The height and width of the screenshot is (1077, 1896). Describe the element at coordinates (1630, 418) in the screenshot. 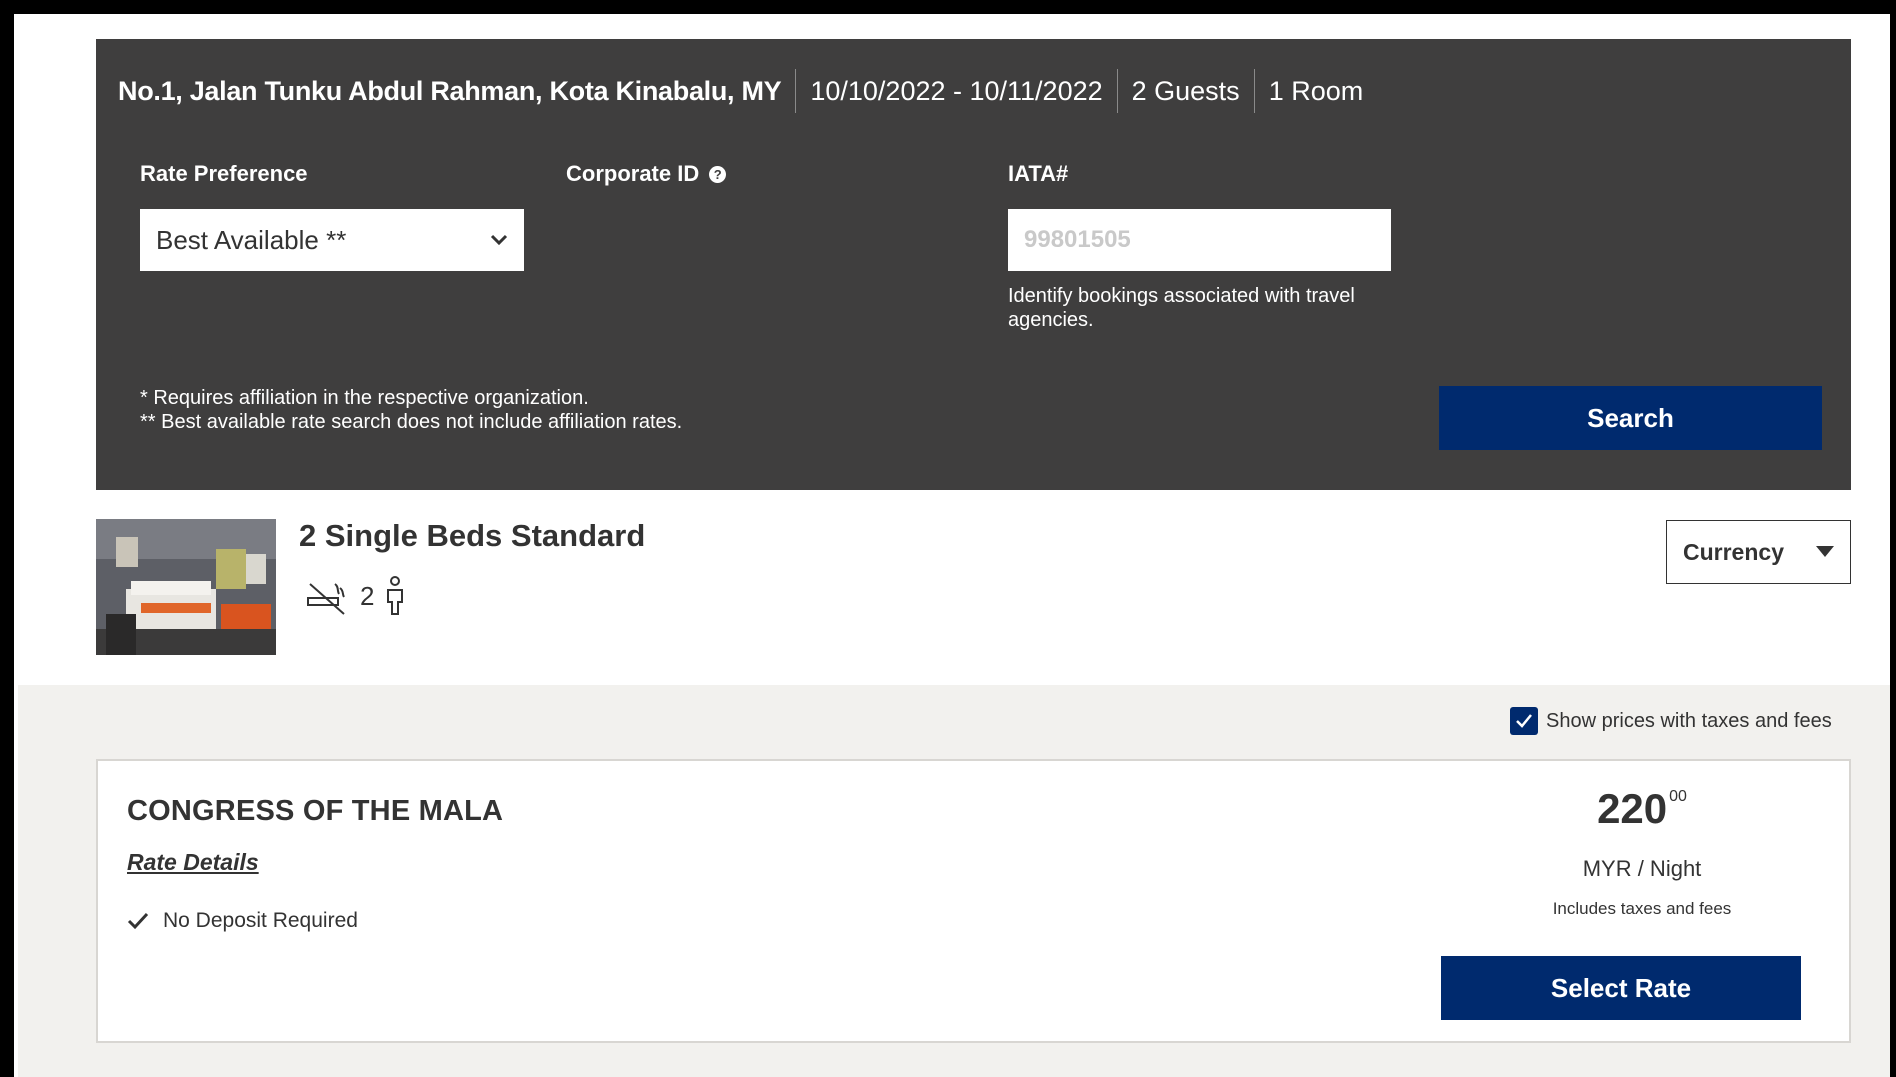

I see `search-button: Search` at that location.